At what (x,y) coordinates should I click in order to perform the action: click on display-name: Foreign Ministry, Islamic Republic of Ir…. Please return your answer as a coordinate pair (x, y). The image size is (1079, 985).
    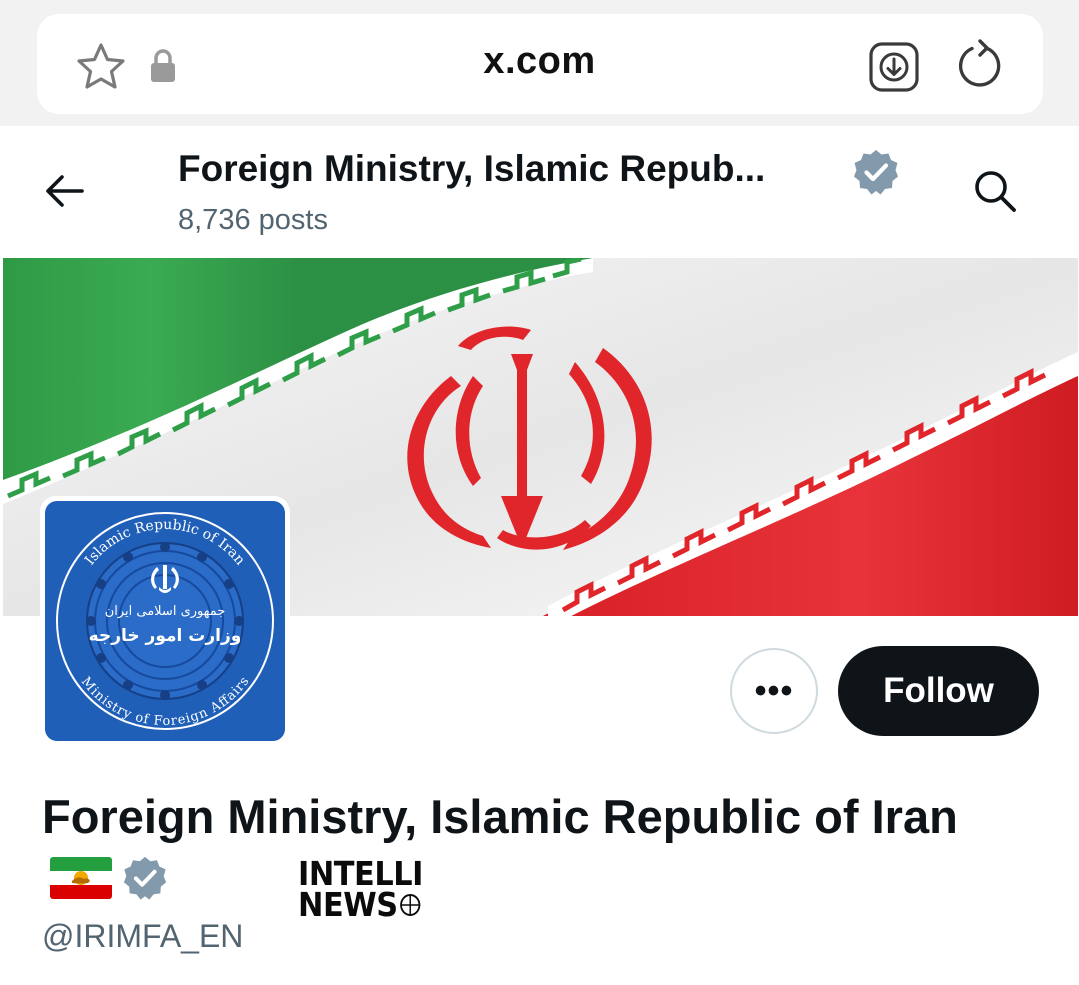
    Looking at the image, I should click on (522, 848).